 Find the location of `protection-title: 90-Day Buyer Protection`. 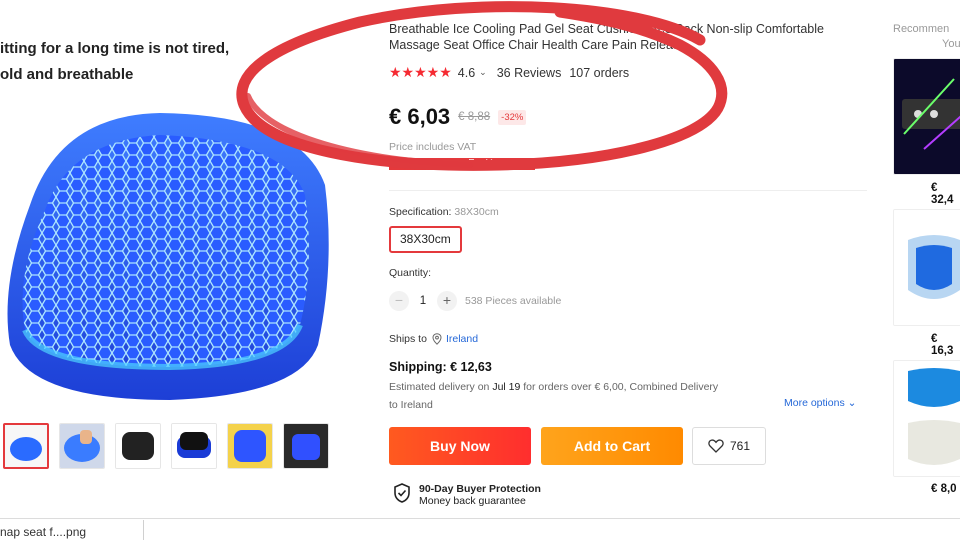

protection-title: 90-Day Buyer Protection is located at coordinates (480, 489).